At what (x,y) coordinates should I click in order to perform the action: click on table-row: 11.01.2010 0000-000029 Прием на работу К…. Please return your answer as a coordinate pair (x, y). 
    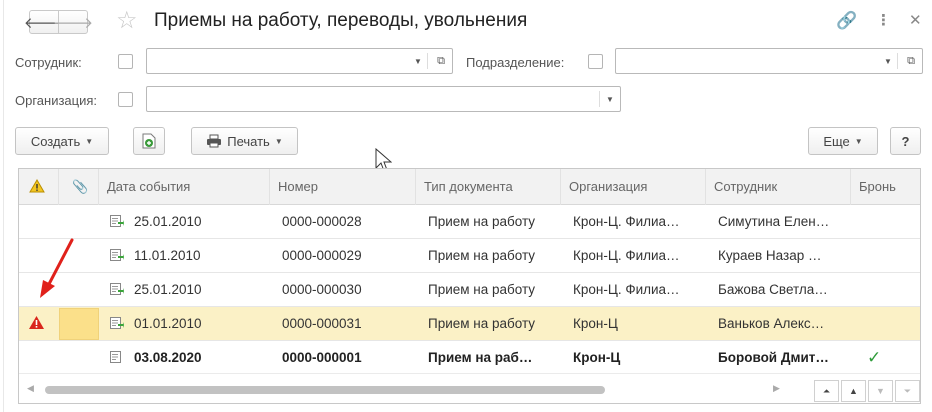
    Looking at the image, I should click on (469, 256).